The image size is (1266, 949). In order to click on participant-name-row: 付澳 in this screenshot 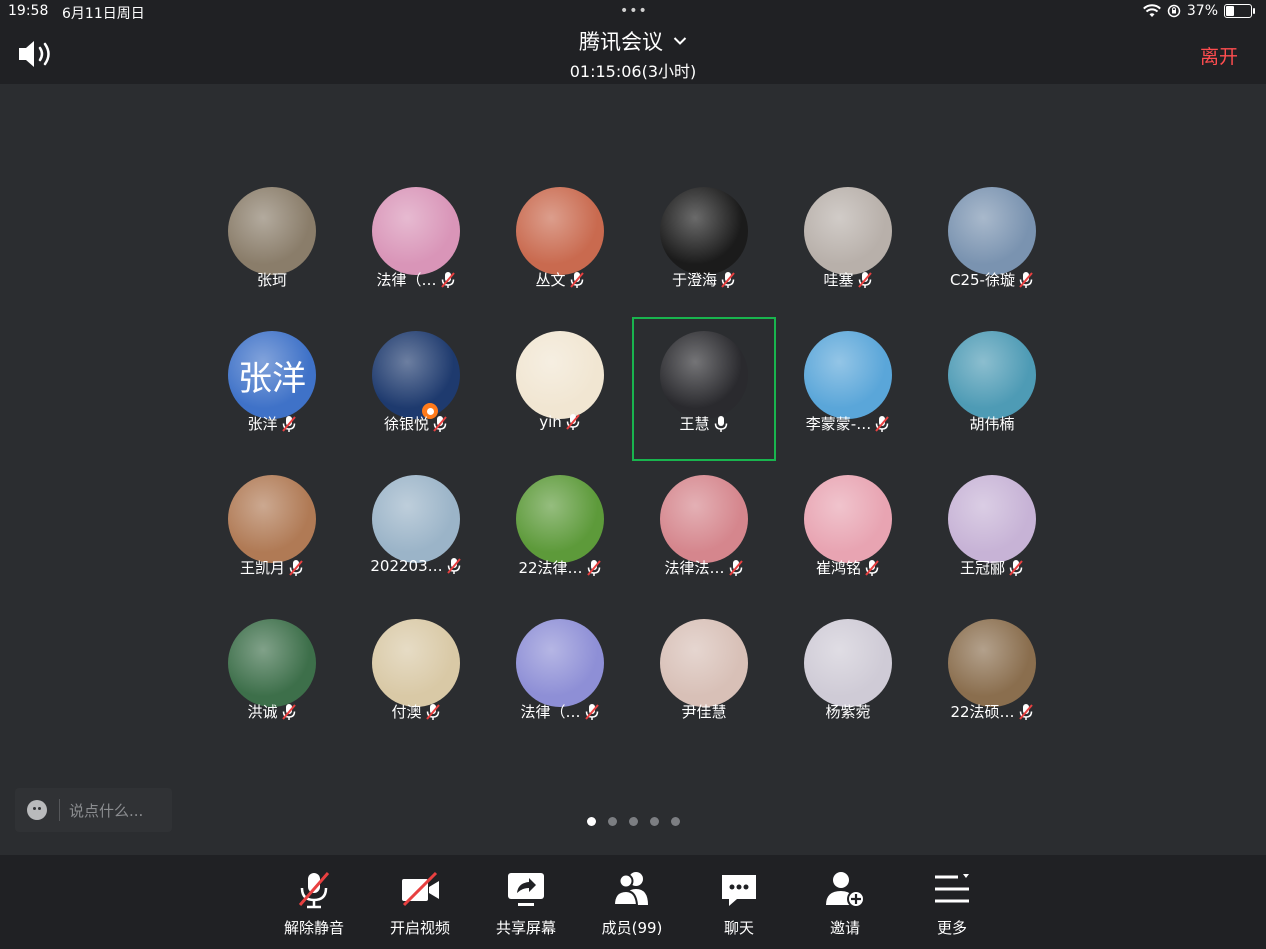, I will do `click(416, 711)`.